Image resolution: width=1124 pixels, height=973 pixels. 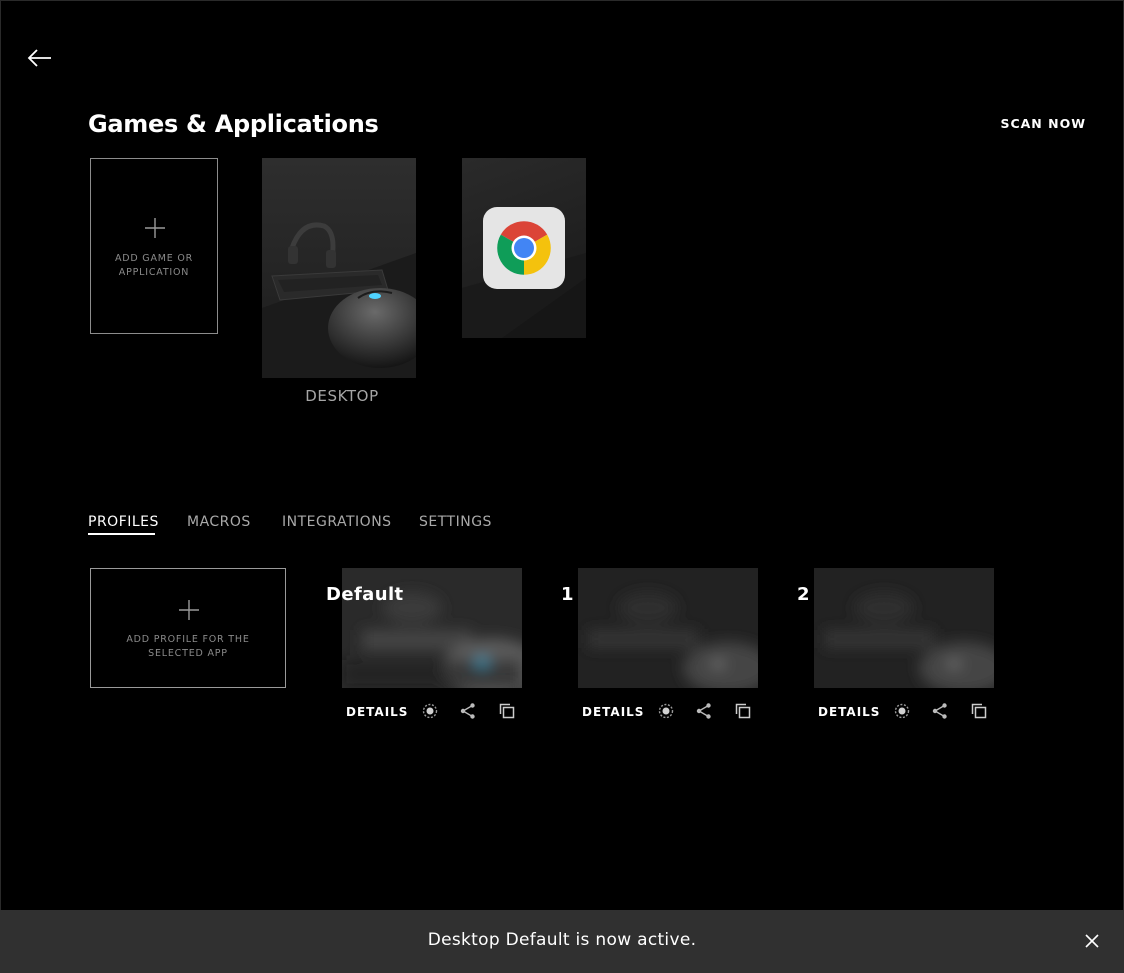 What do you see at coordinates (613, 712) in the screenshot?
I see `details-button-1: DETAILS` at bounding box center [613, 712].